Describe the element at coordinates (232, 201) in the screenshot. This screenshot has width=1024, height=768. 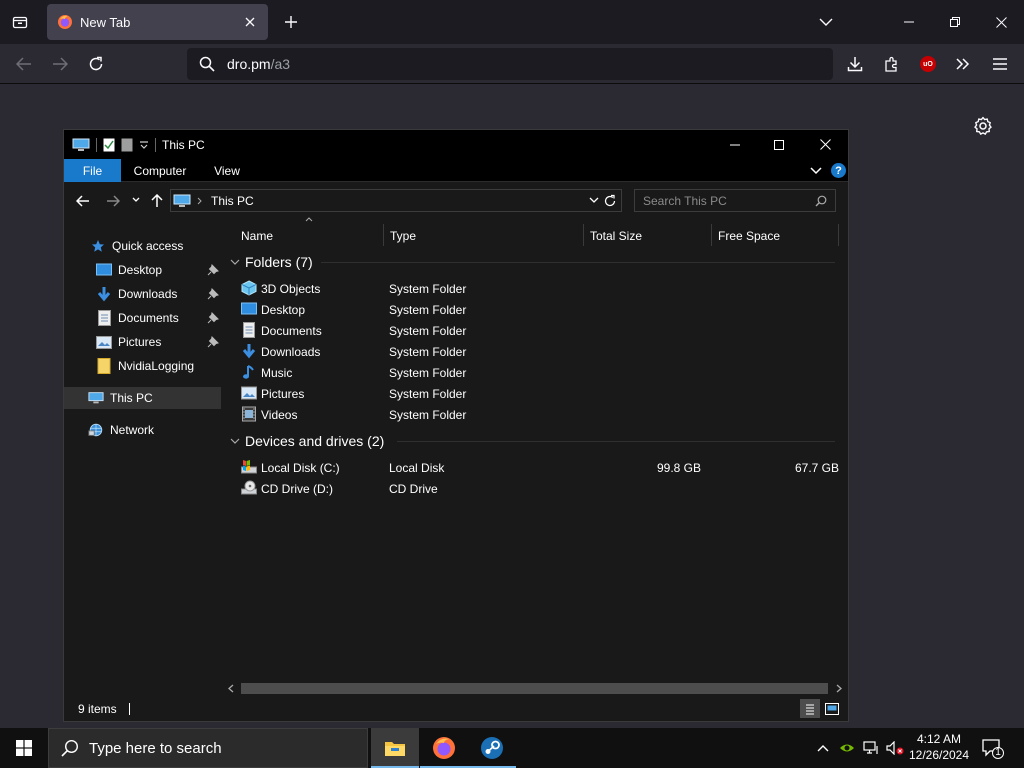
I see `breadcrumb: This PC` at that location.